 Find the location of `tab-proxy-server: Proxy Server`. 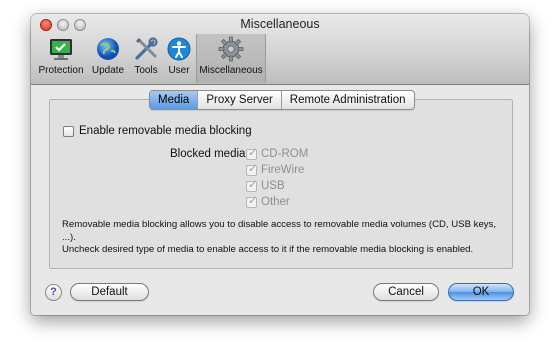

tab-proxy-server: Proxy Server is located at coordinates (240, 100).